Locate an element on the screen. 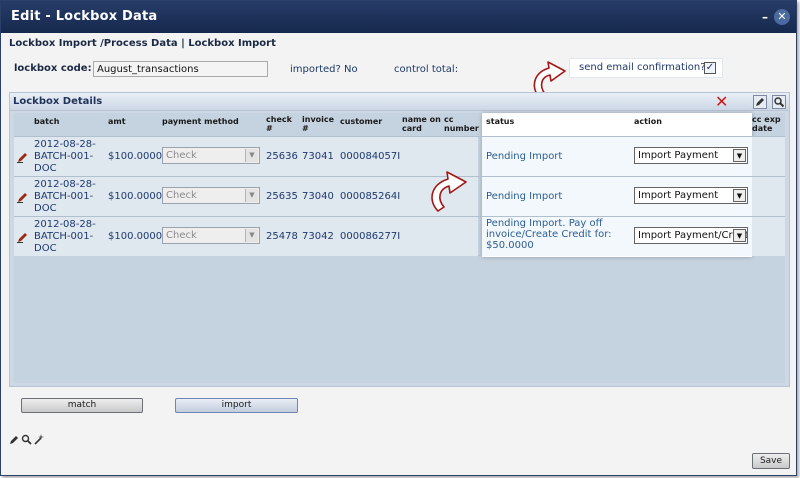 This screenshot has height=478, width=800. cell-invoice-no: 73040 is located at coordinates (318, 196).